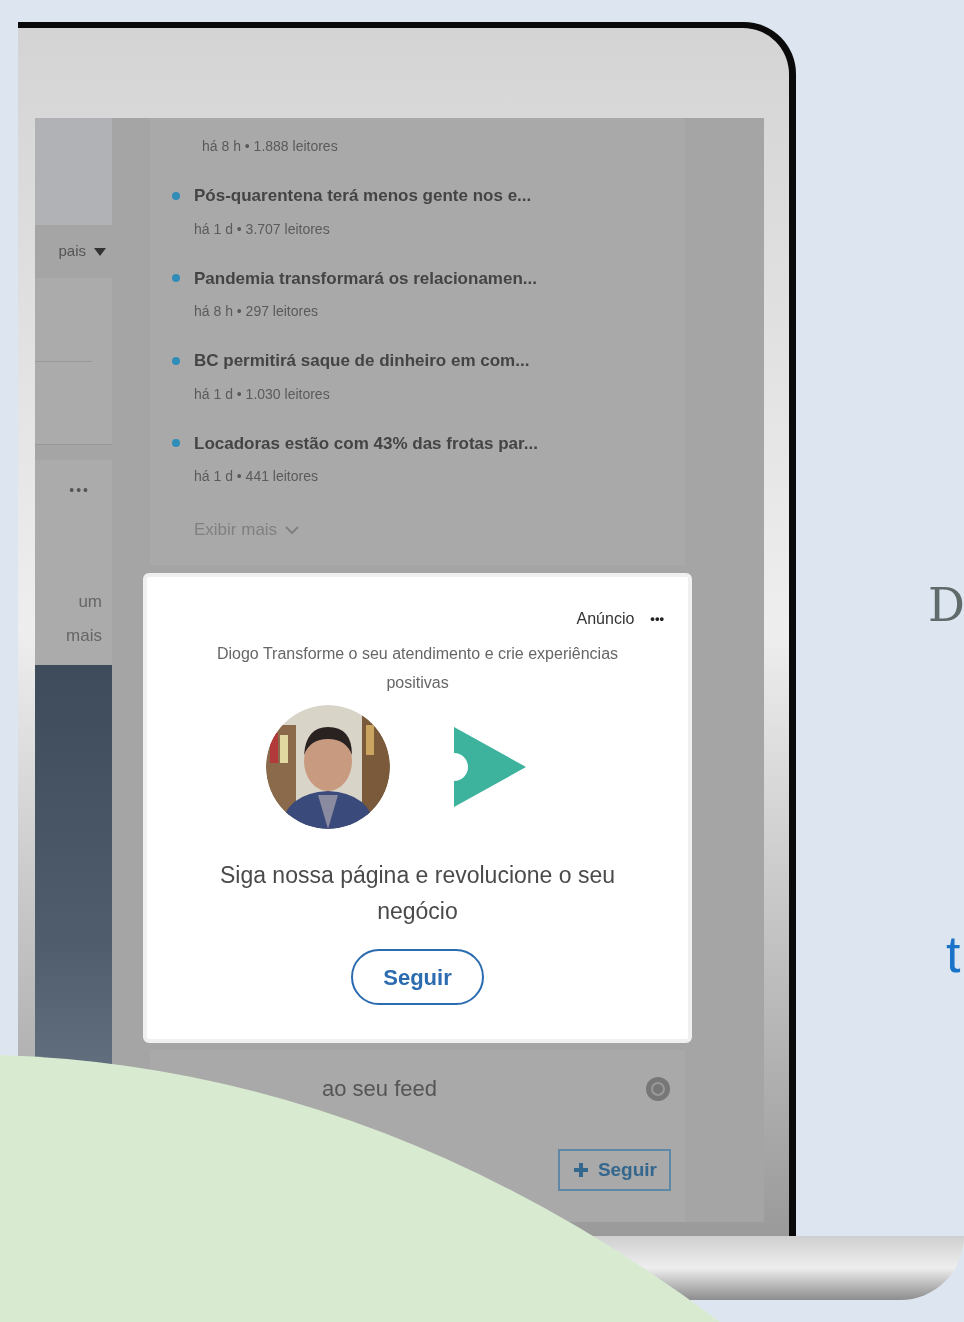 Image resolution: width=964 pixels, height=1322 pixels. What do you see at coordinates (100, 251) in the screenshot?
I see `caret-icon` at bounding box center [100, 251].